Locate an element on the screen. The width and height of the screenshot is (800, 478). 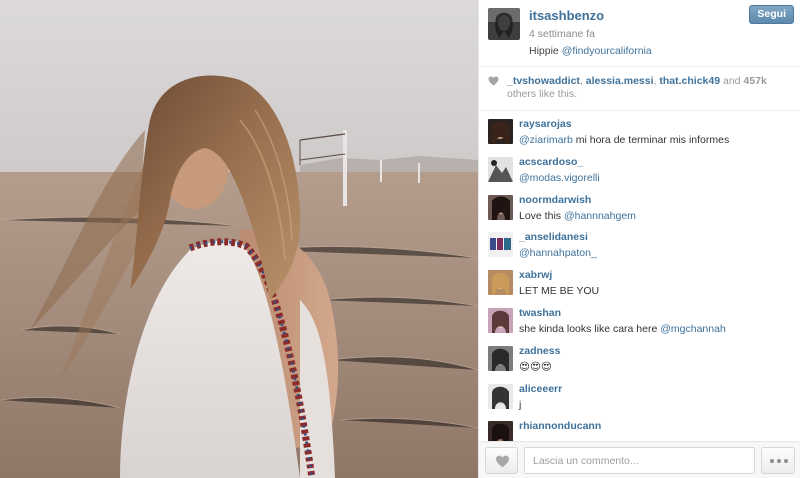
comment-mention: @ziarimarb is located at coordinates (546, 140).